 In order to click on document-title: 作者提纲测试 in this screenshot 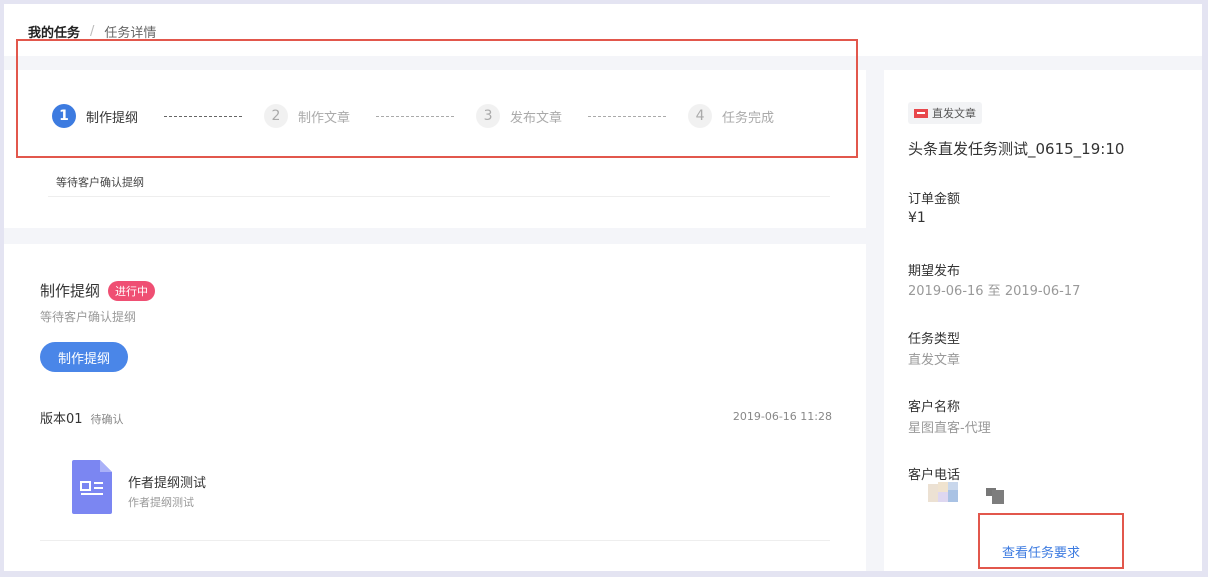, I will do `click(167, 481)`.